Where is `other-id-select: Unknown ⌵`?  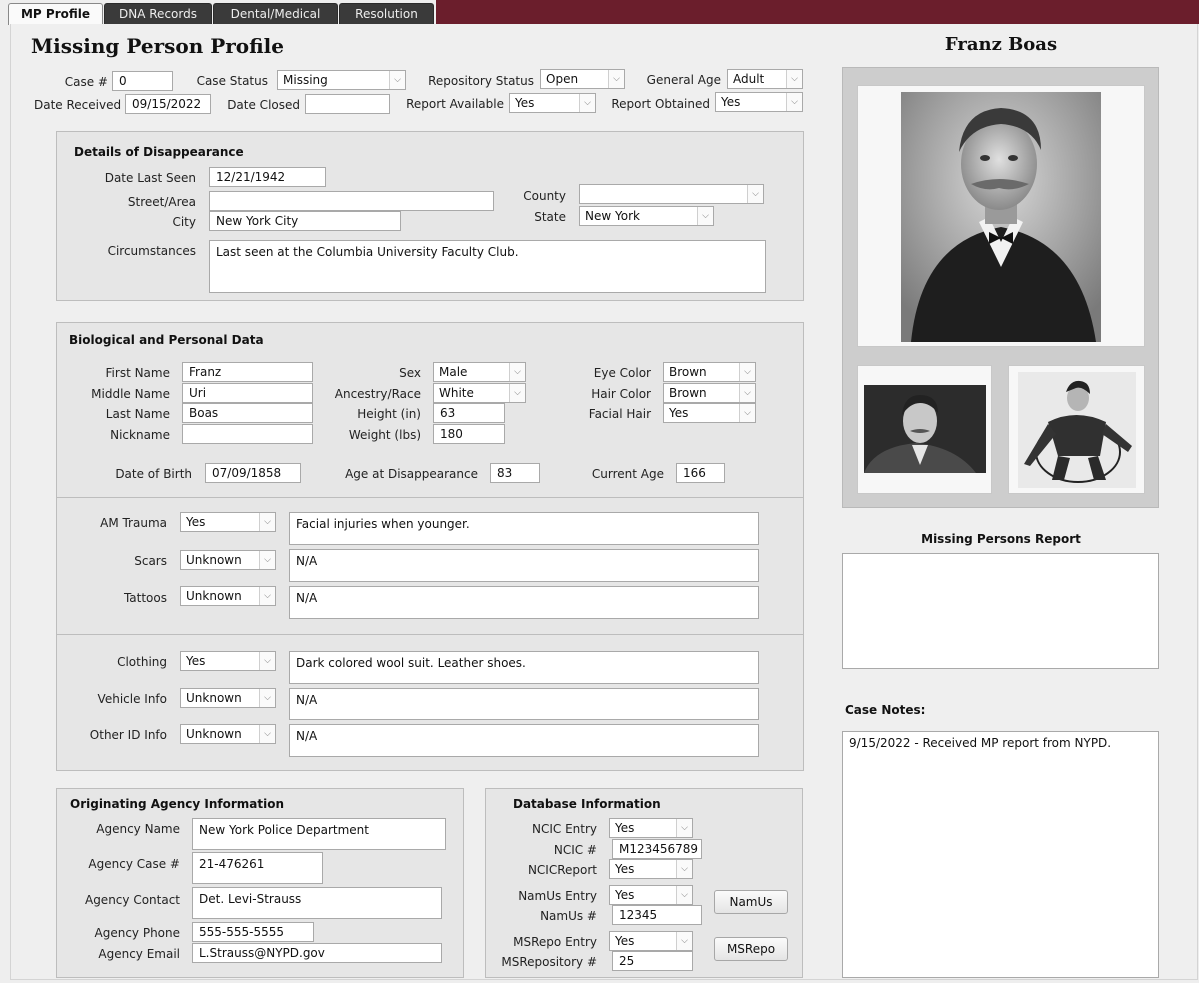 other-id-select: Unknown ⌵ is located at coordinates (228, 734).